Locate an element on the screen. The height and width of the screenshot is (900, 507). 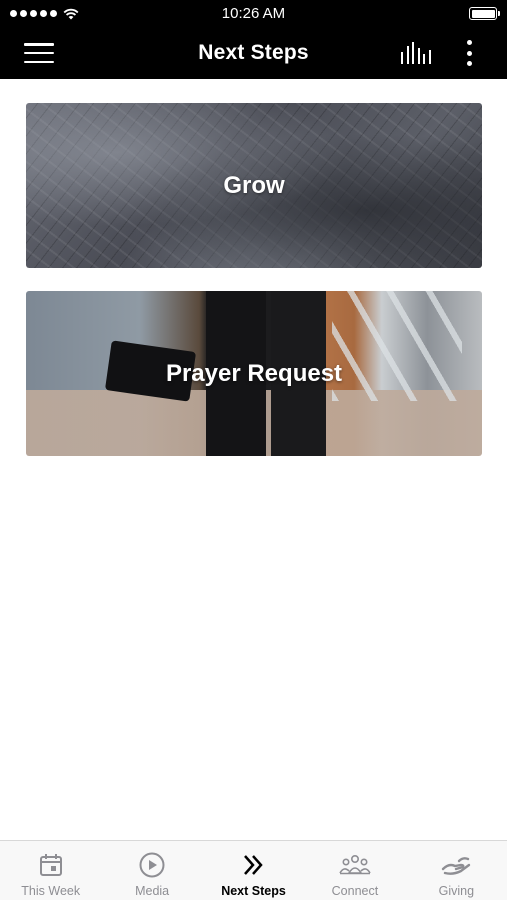
play-circle-icon is located at coordinates (152, 865).